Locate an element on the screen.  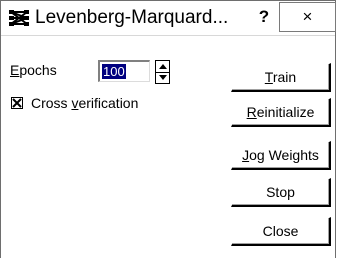
epochs-spinner is located at coordinates (162, 72).